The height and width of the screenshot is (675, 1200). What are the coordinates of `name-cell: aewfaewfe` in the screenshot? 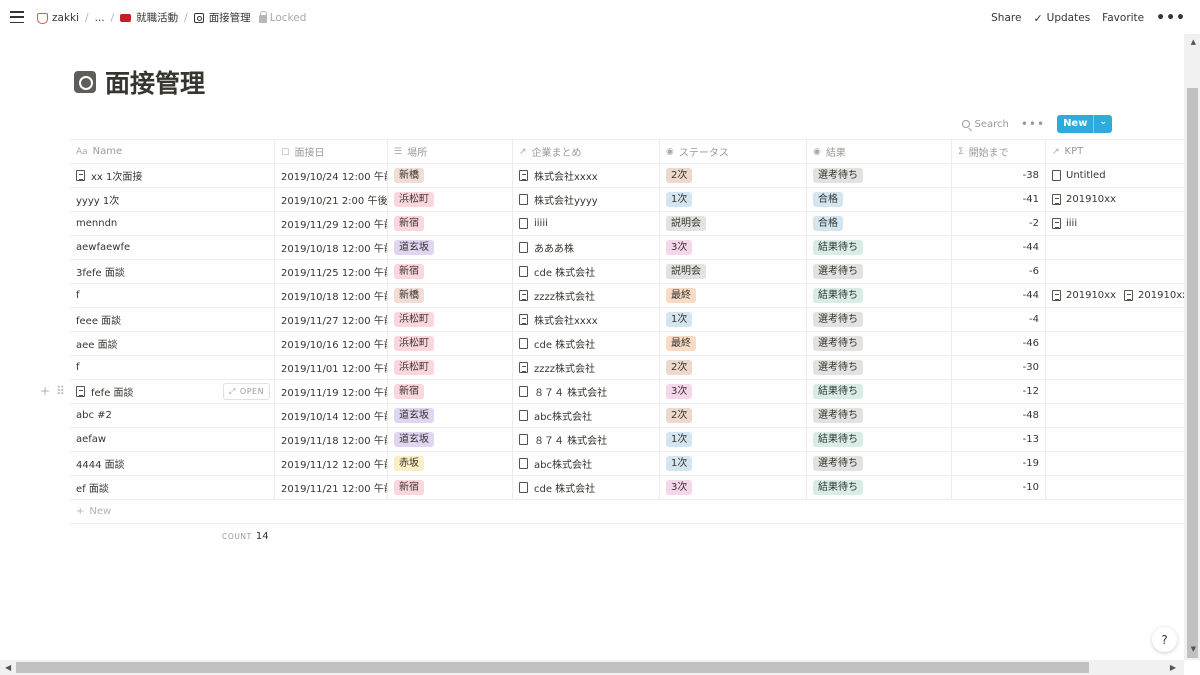 It's located at (172, 247).